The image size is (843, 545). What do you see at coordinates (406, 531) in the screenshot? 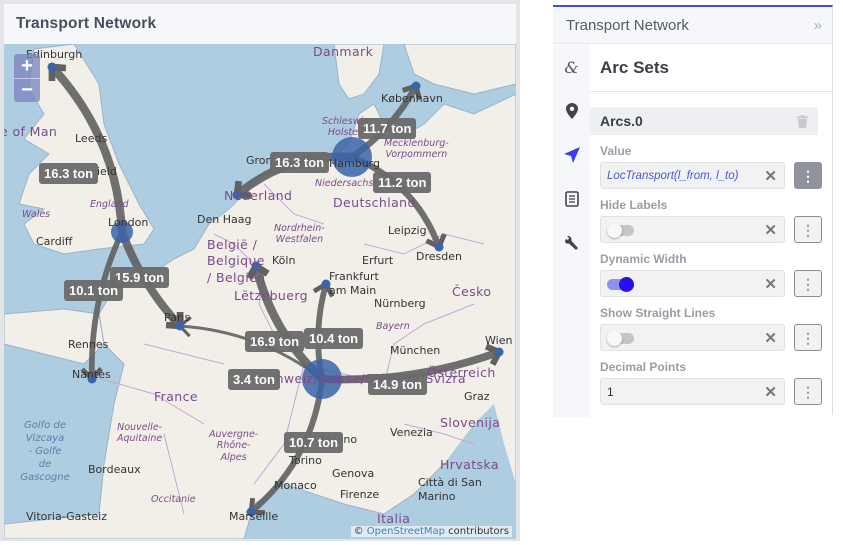
I see `osm-link: OpenStreetMap` at bounding box center [406, 531].